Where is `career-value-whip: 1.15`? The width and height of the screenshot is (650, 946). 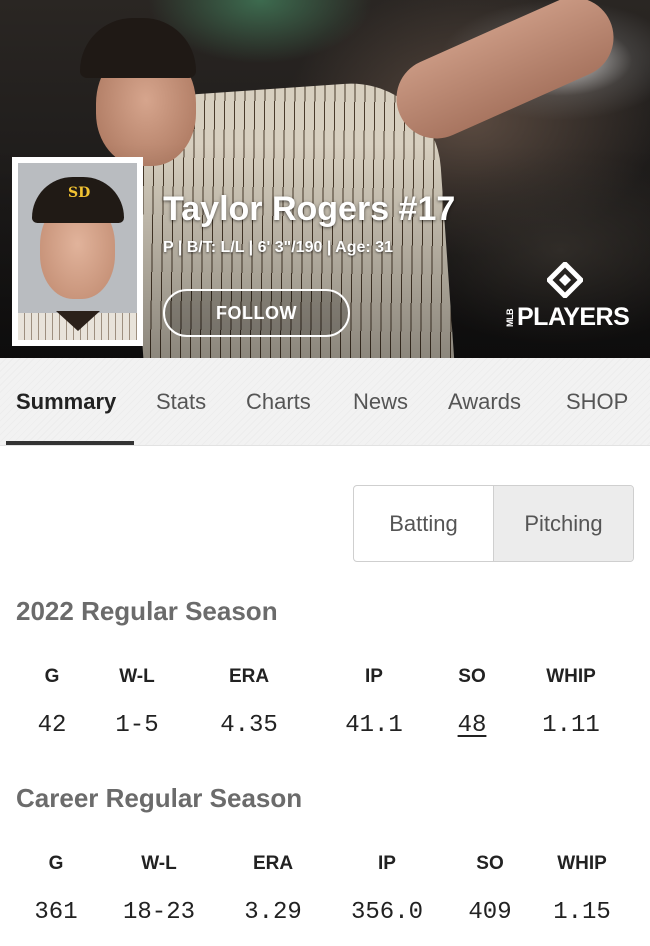 career-value-whip: 1.15 is located at coordinates (582, 912).